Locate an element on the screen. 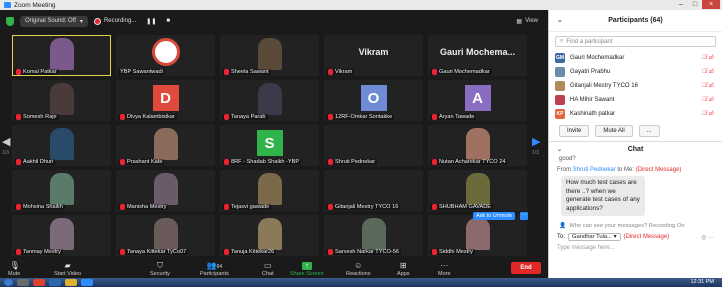  participant-tile: A Aryan Tawade is located at coordinates (477, 100).